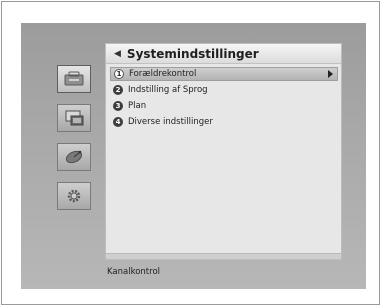  Describe the element at coordinates (223, 256) in the screenshot. I see `panel-footer` at that location.